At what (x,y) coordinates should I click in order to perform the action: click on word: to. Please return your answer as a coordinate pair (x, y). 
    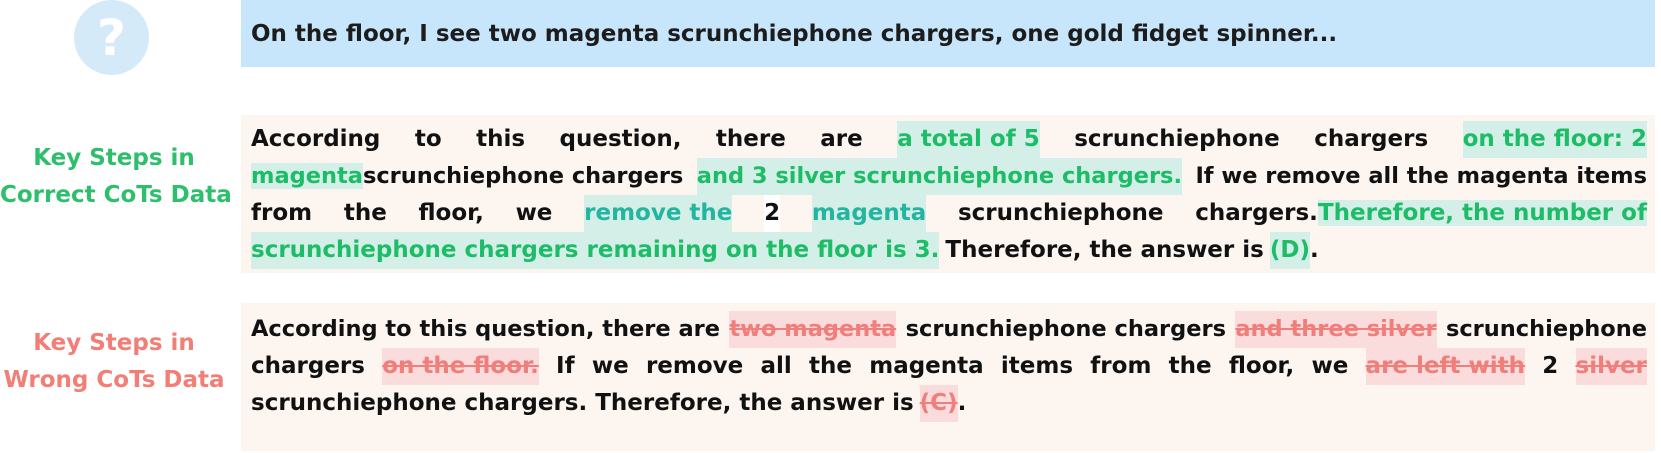
    Looking at the image, I should click on (428, 139).